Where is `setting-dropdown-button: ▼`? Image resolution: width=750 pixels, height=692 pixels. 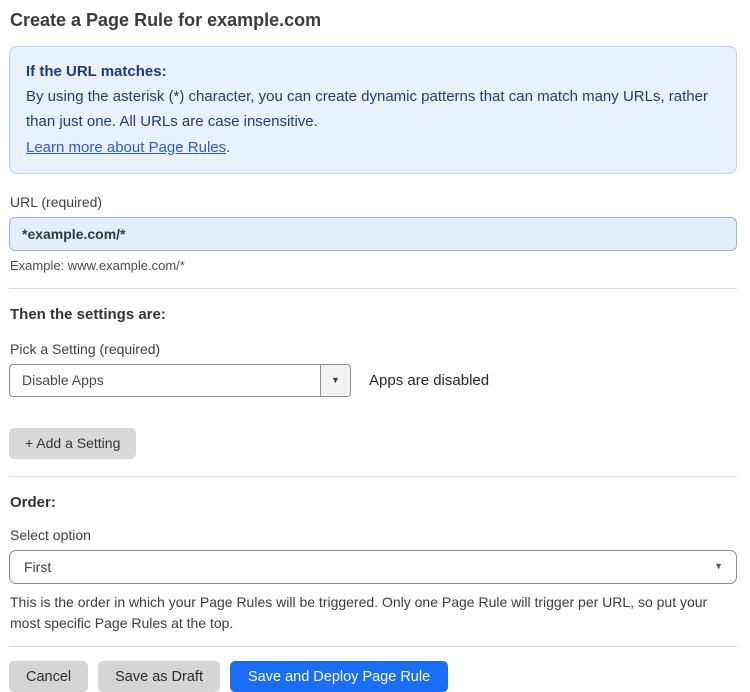
setting-dropdown-button: ▼ is located at coordinates (335, 380).